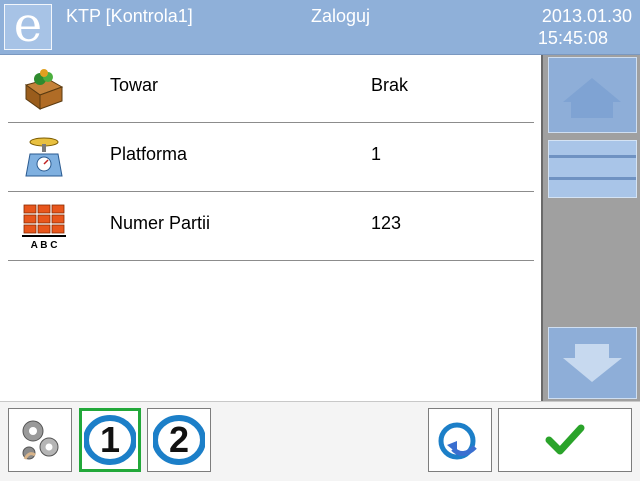  Describe the element at coordinates (129, 16) in the screenshot. I see `window-title: KTP [Kontrola1]` at that location.